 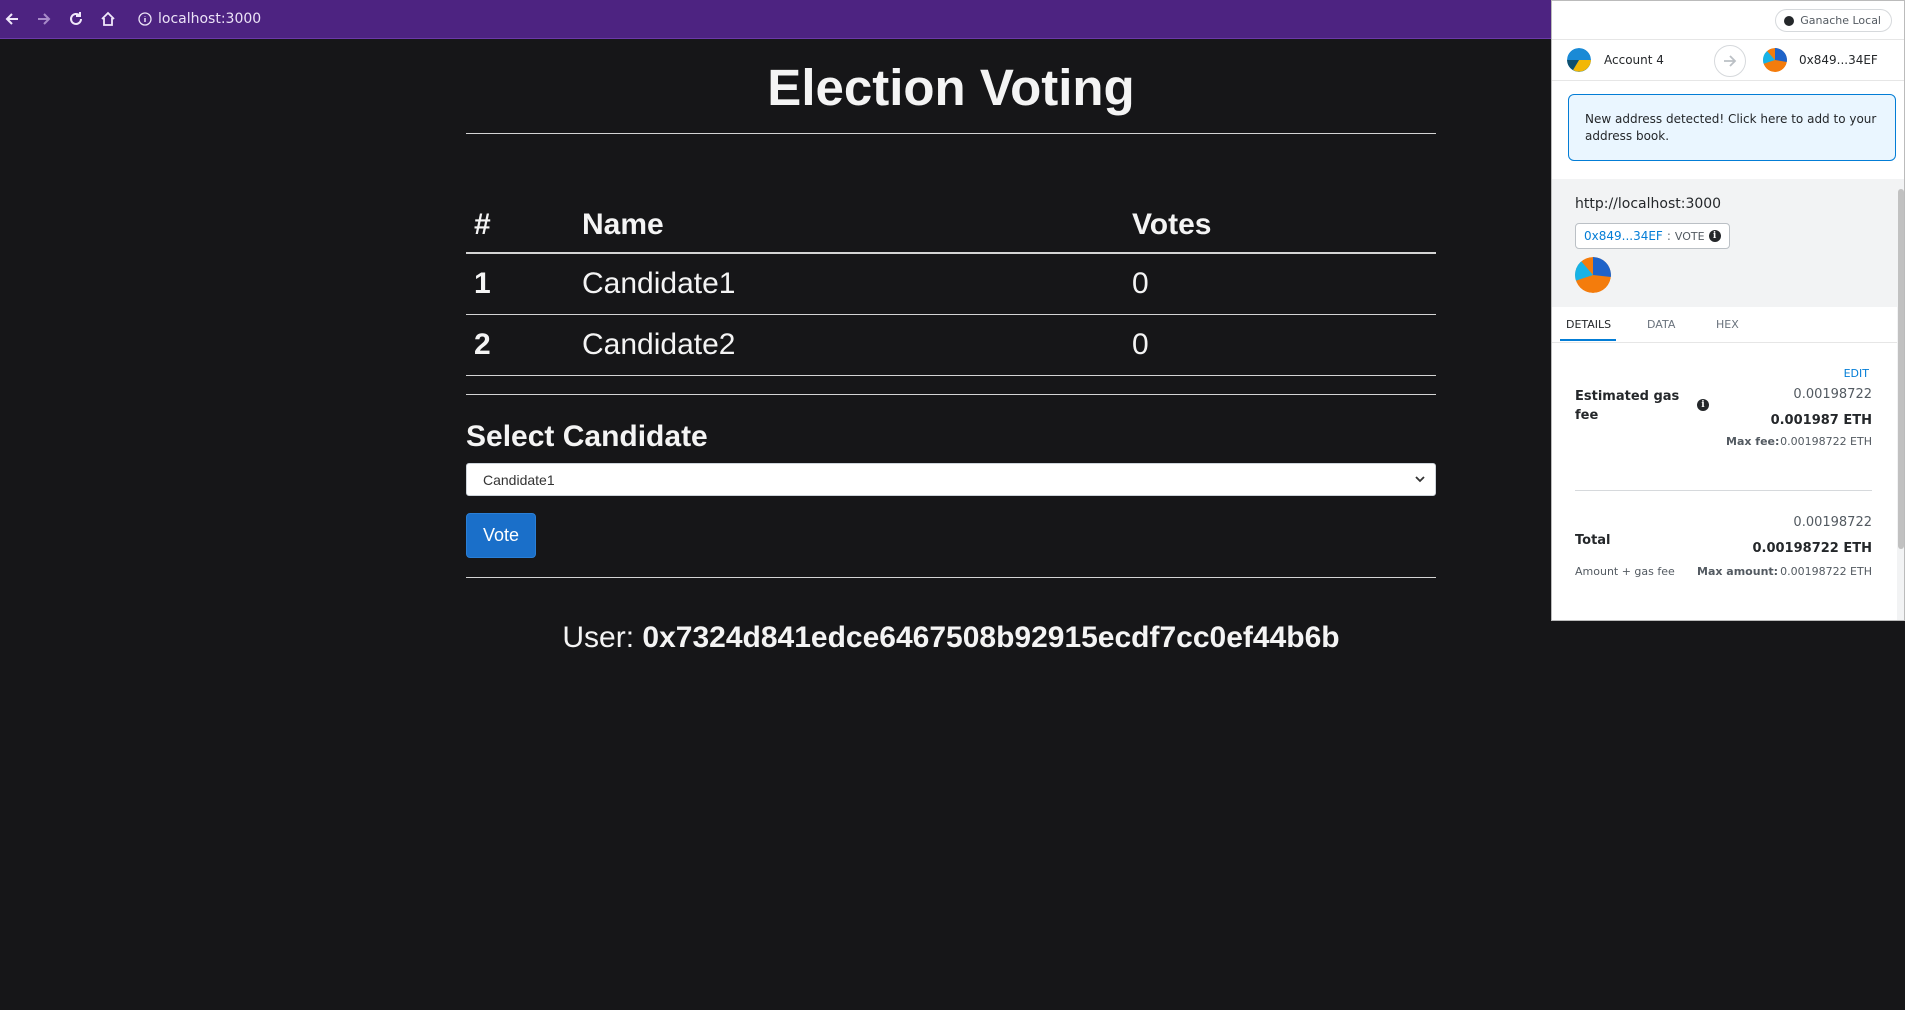 What do you see at coordinates (1634, 60) in the screenshot?
I see `from-account-name: Account 4` at bounding box center [1634, 60].